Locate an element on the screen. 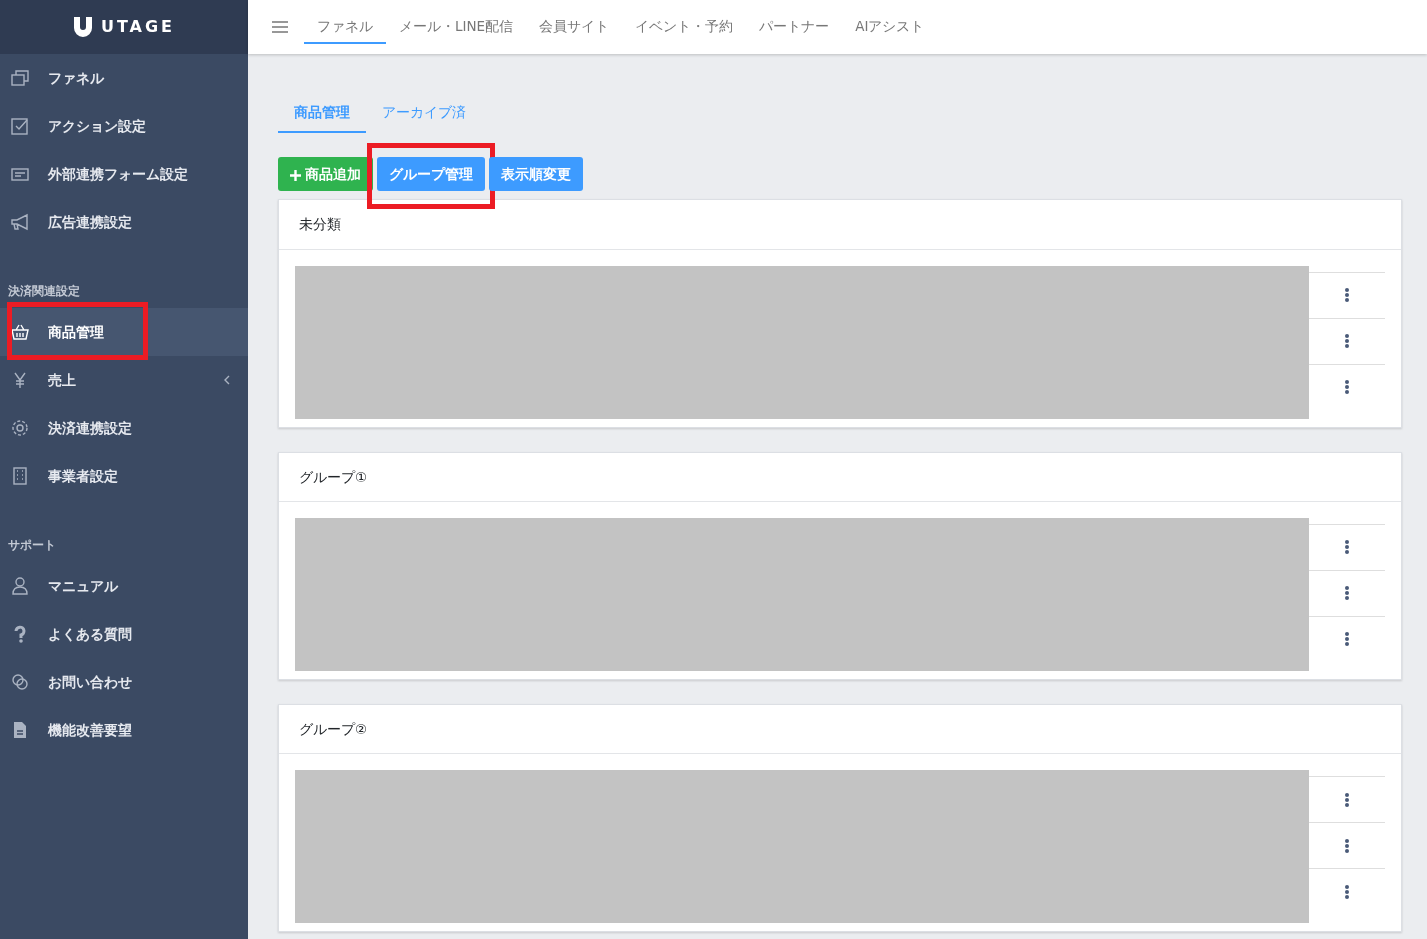 The image size is (1427, 939). group-title: 未分類 is located at coordinates (840, 225).